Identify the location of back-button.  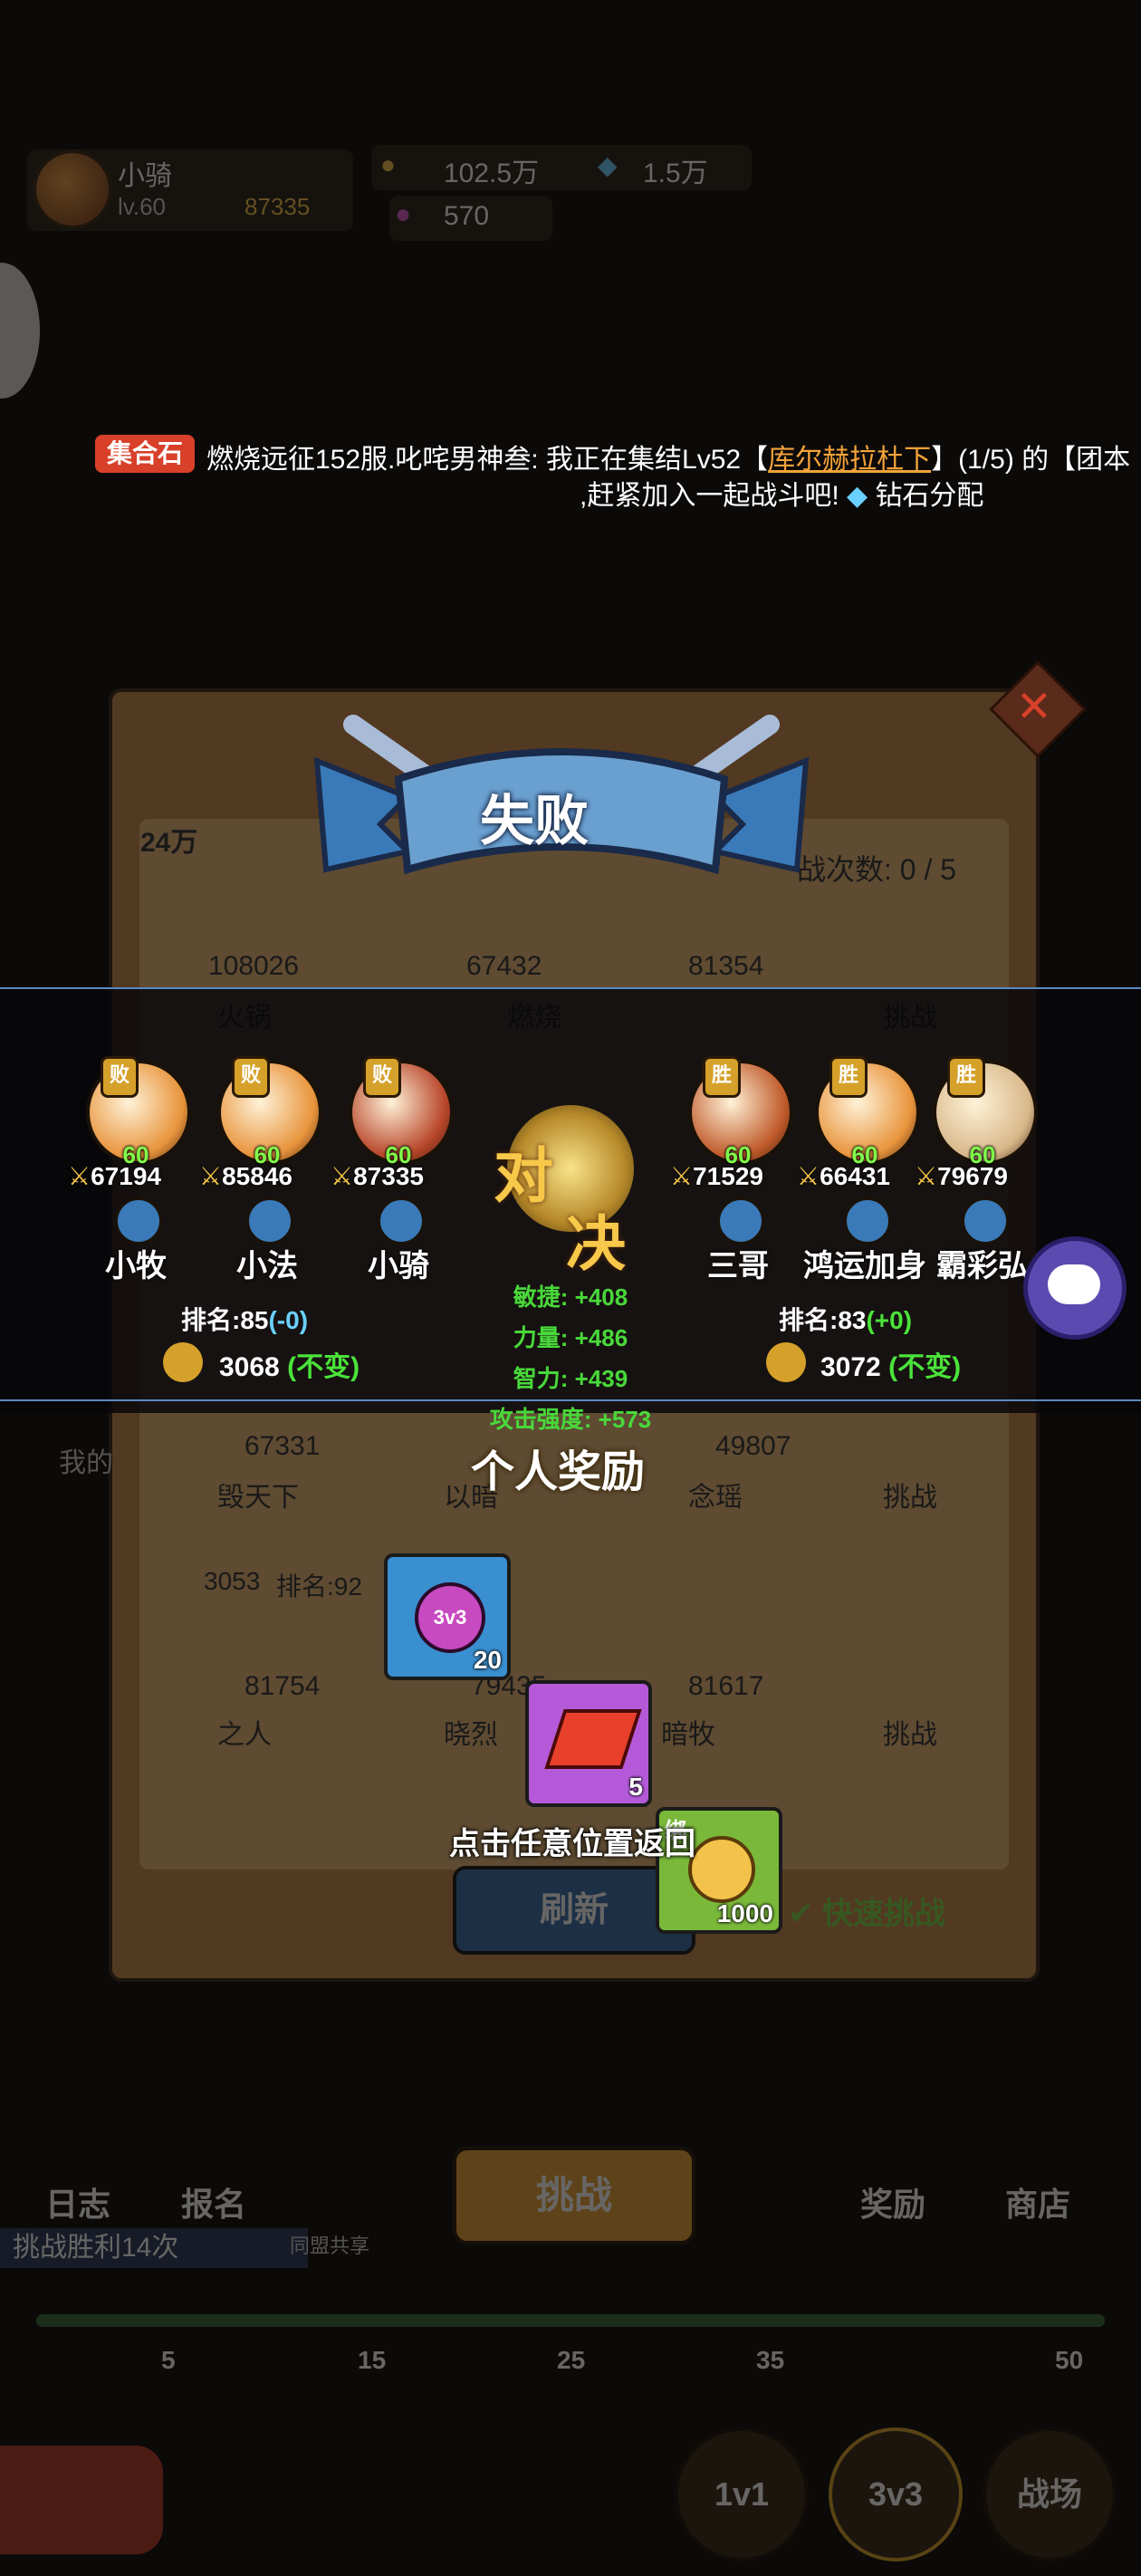
(81, 2500).